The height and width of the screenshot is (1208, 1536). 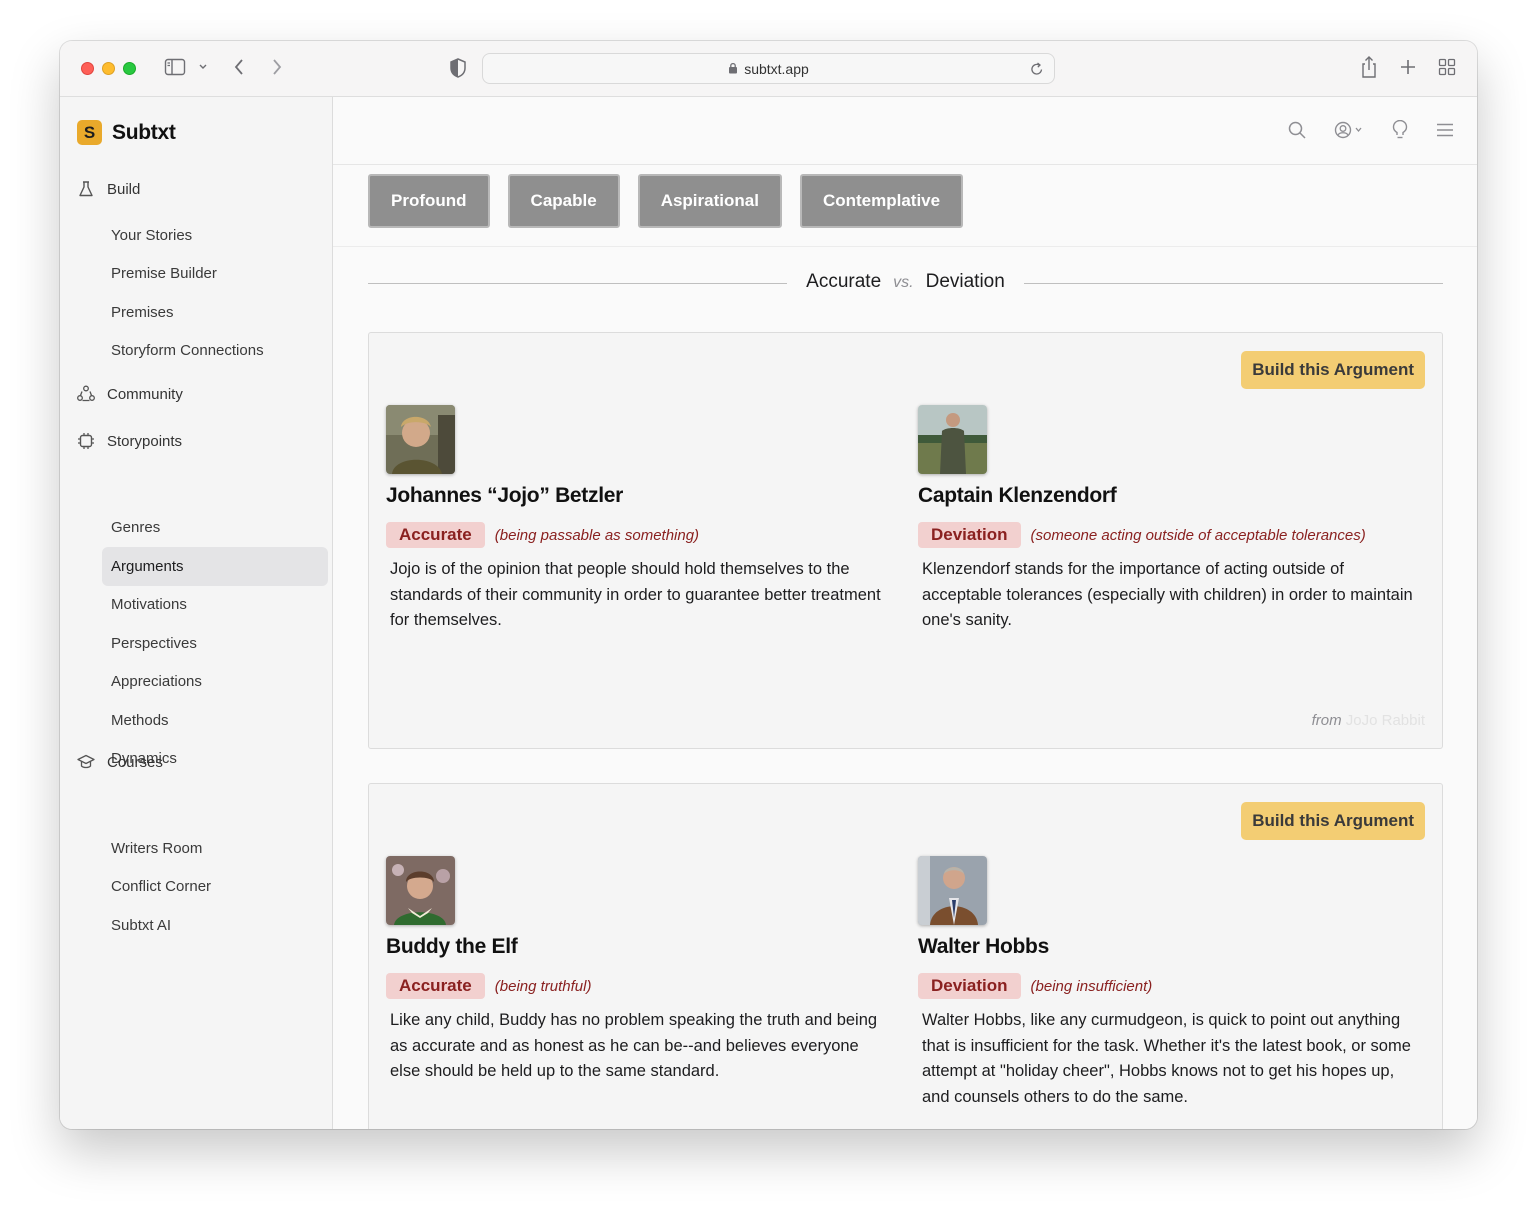 What do you see at coordinates (709, 201) in the screenshot?
I see `chip-aspirational: Aspirational` at bounding box center [709, 201].